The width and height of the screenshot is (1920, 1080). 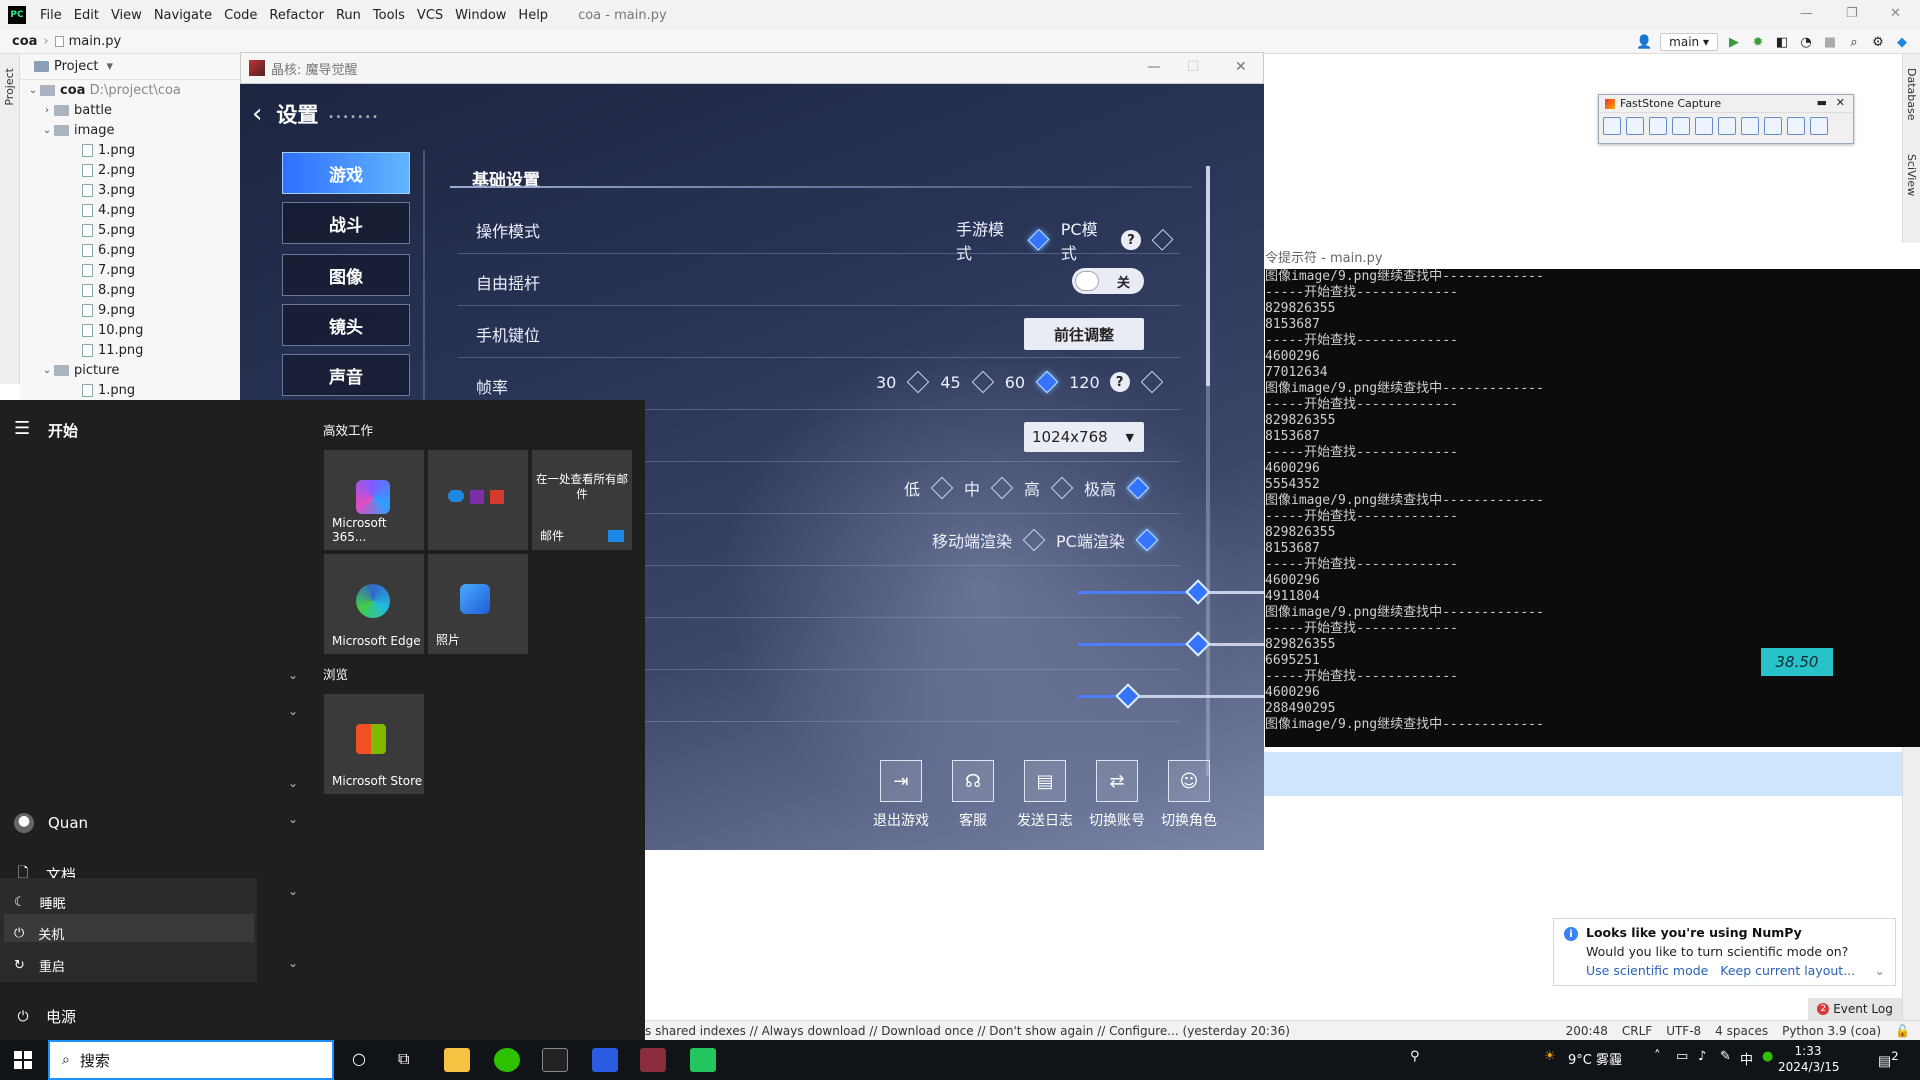 I want to click on menu-edit: Edit, so click(x=86, y=15).